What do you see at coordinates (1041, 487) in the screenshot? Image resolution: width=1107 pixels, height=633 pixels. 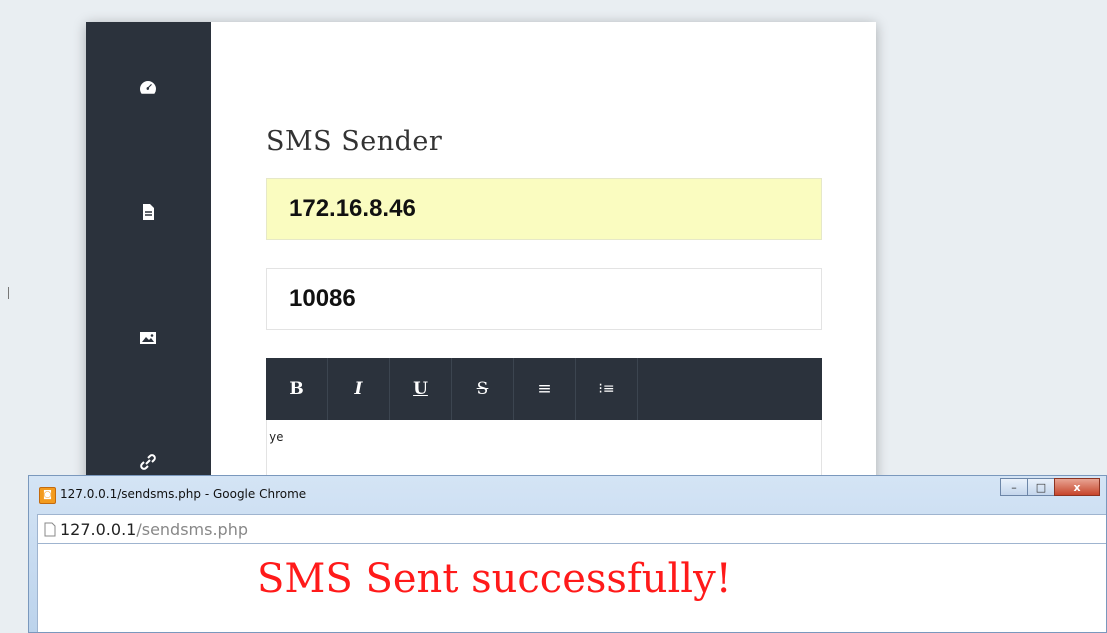 I see `maximize-button: □` at bounding box center [1041, 487].